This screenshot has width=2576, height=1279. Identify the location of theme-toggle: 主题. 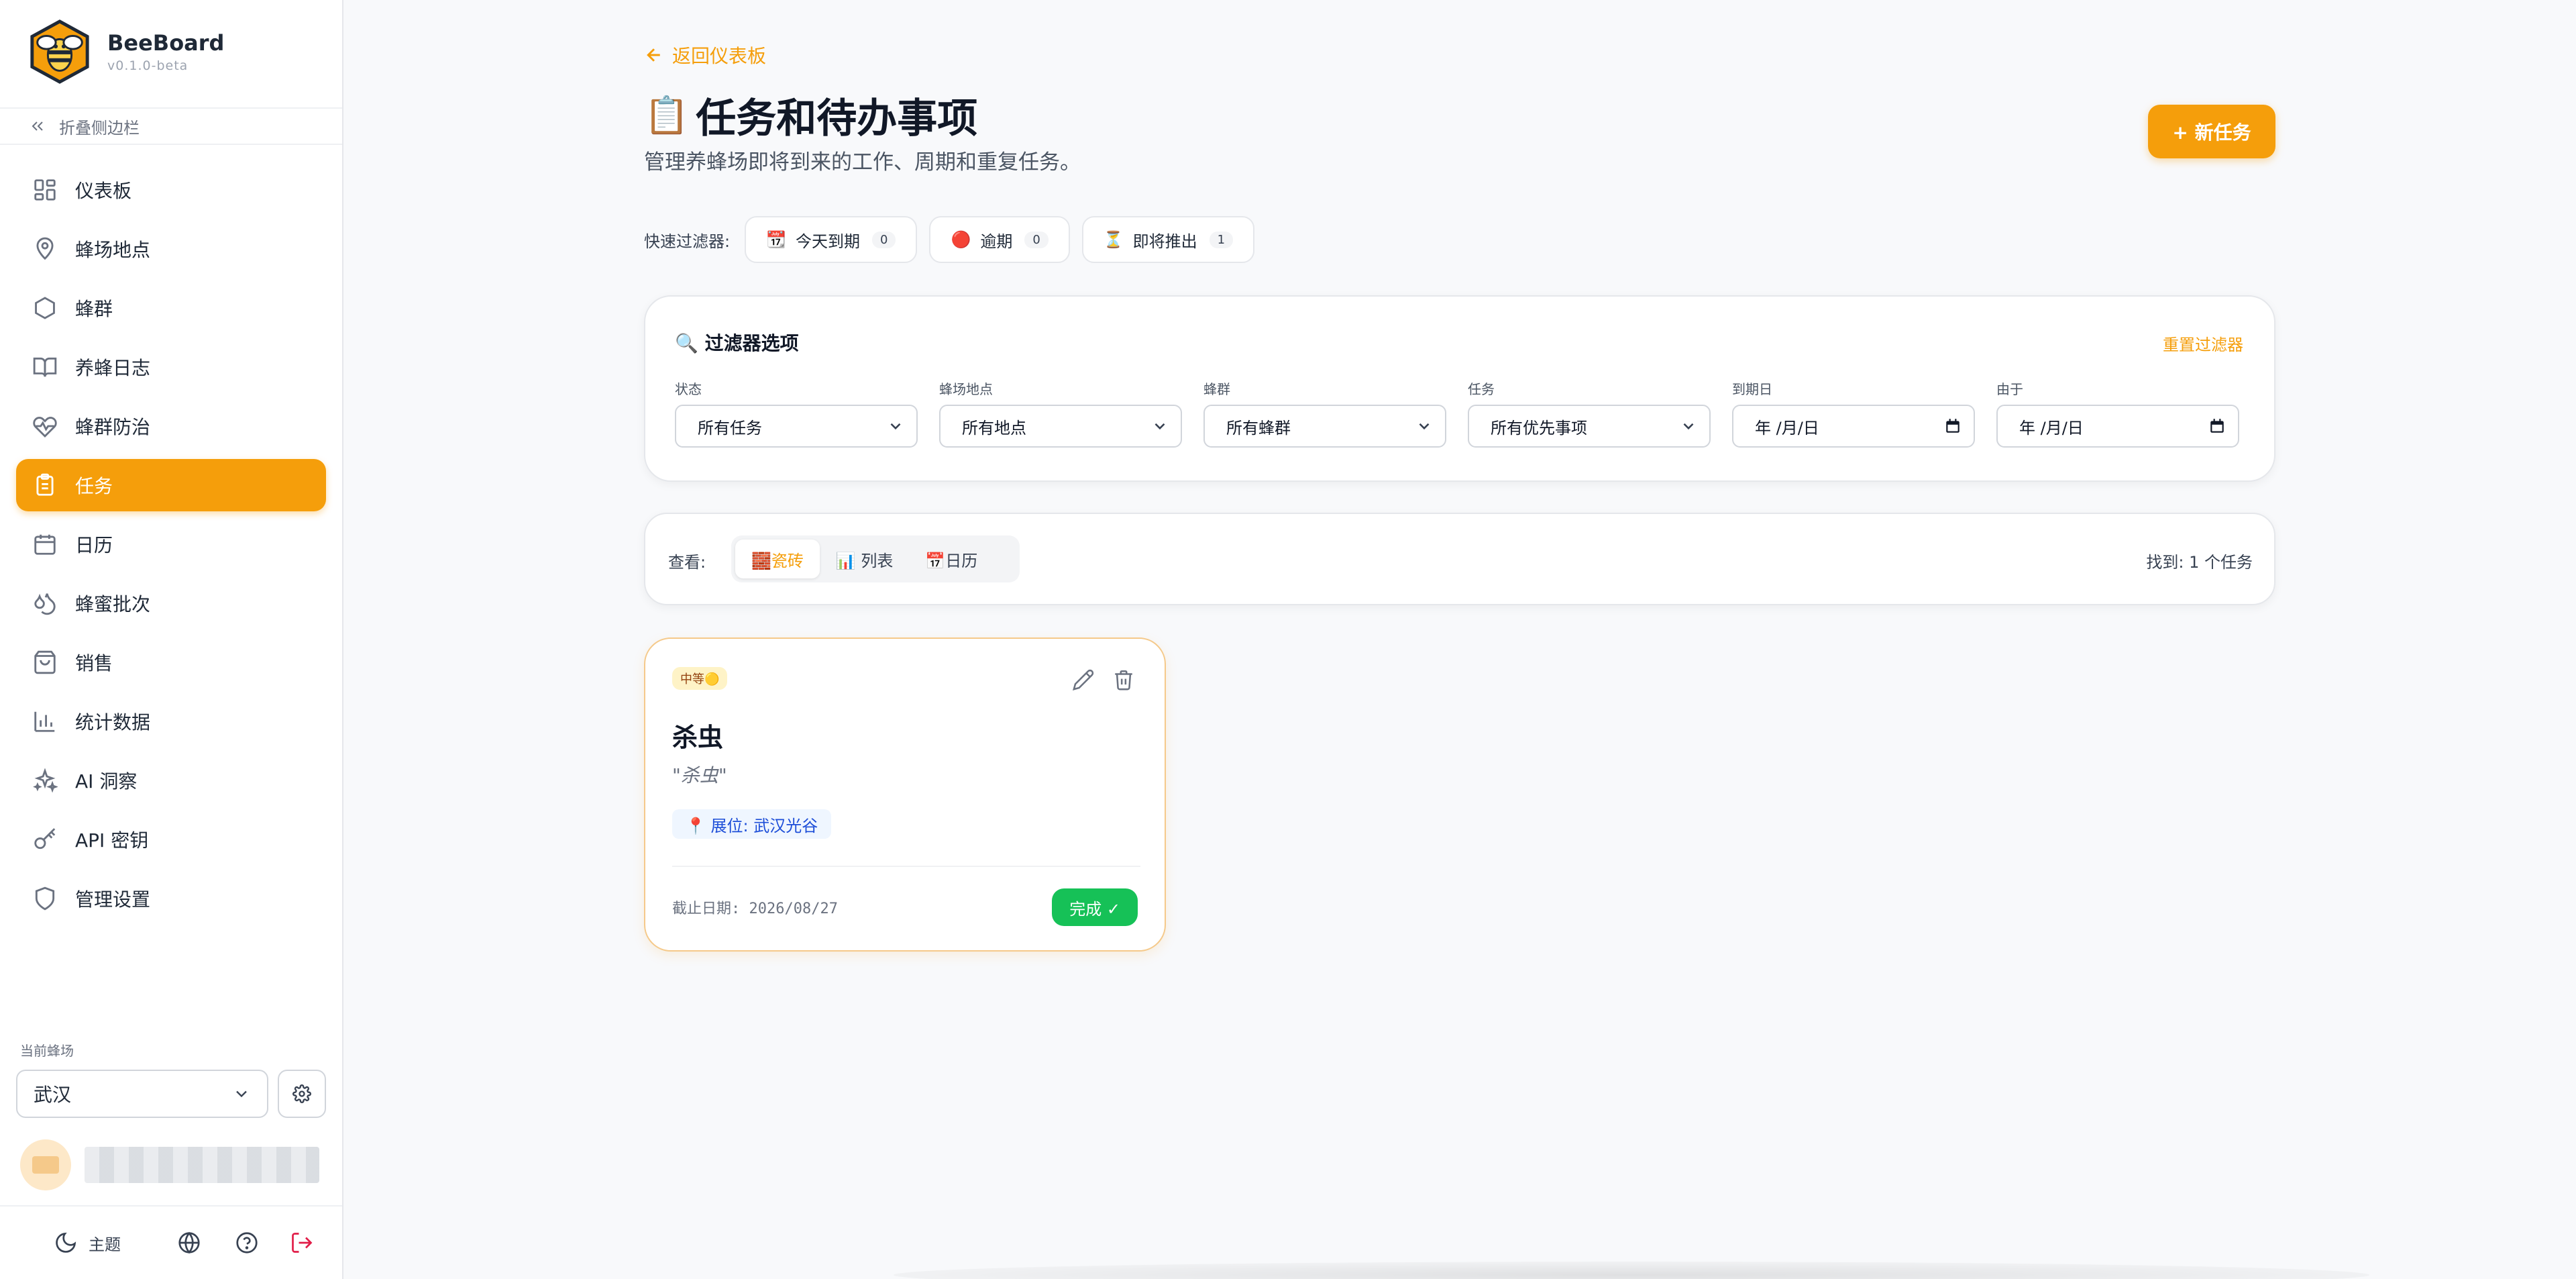
(87, 1243).